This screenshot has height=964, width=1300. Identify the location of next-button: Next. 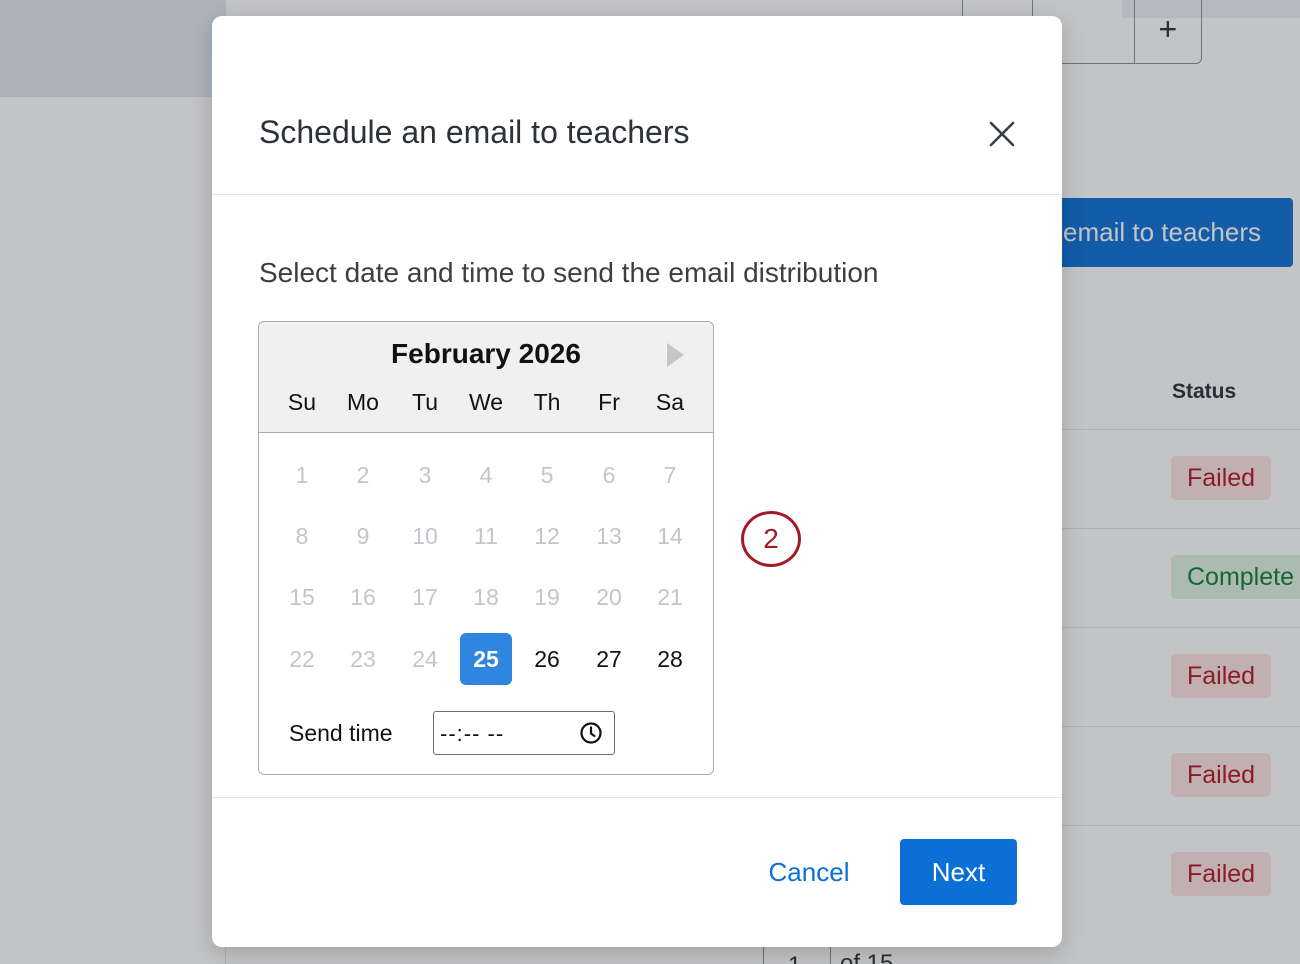
(958, 872).